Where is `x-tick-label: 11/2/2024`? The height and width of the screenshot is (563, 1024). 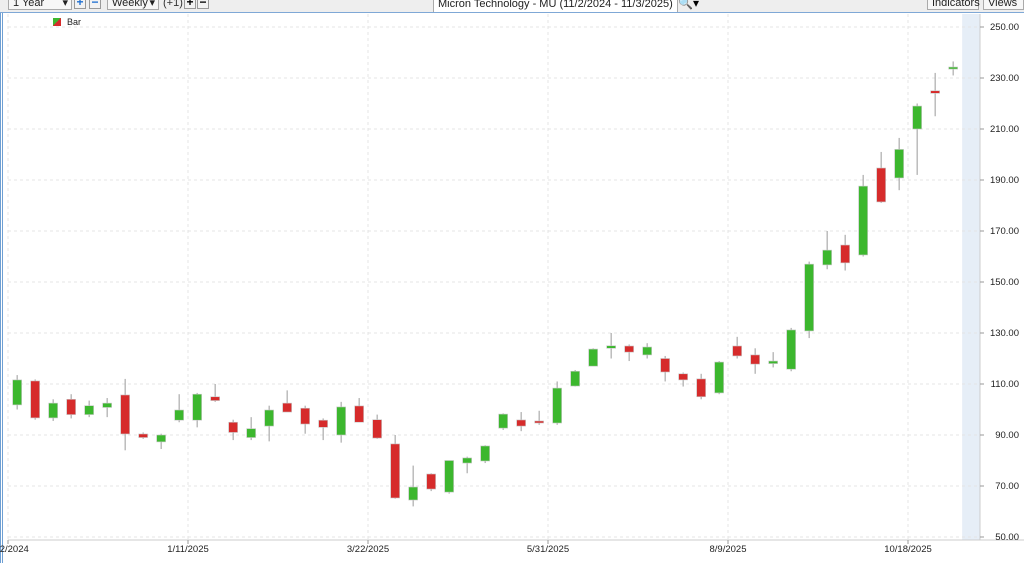
x-tick-label: 11/2/2024 is located at coordinates (14, 549).